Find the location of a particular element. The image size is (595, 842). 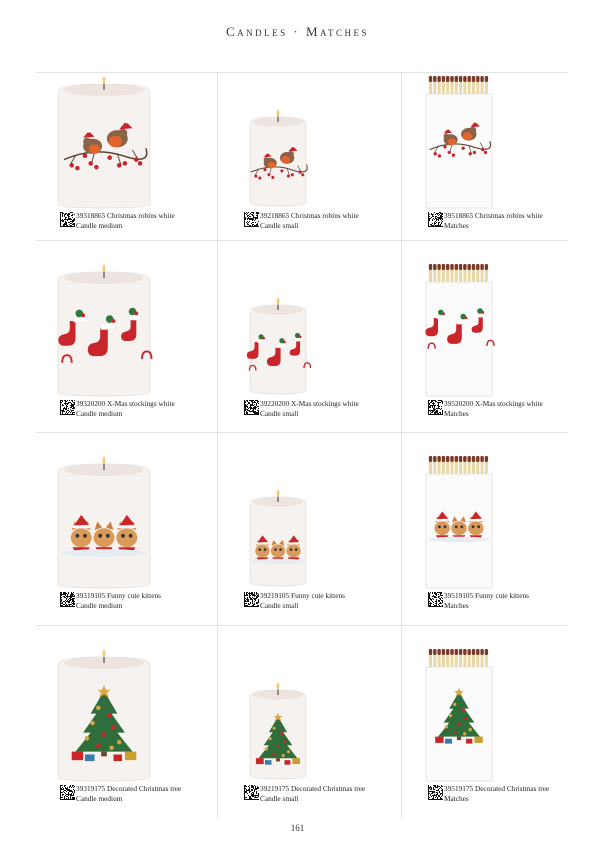

product-card: 39219105 Funny cute kittens Candle small is located at coordinates (308, 545).